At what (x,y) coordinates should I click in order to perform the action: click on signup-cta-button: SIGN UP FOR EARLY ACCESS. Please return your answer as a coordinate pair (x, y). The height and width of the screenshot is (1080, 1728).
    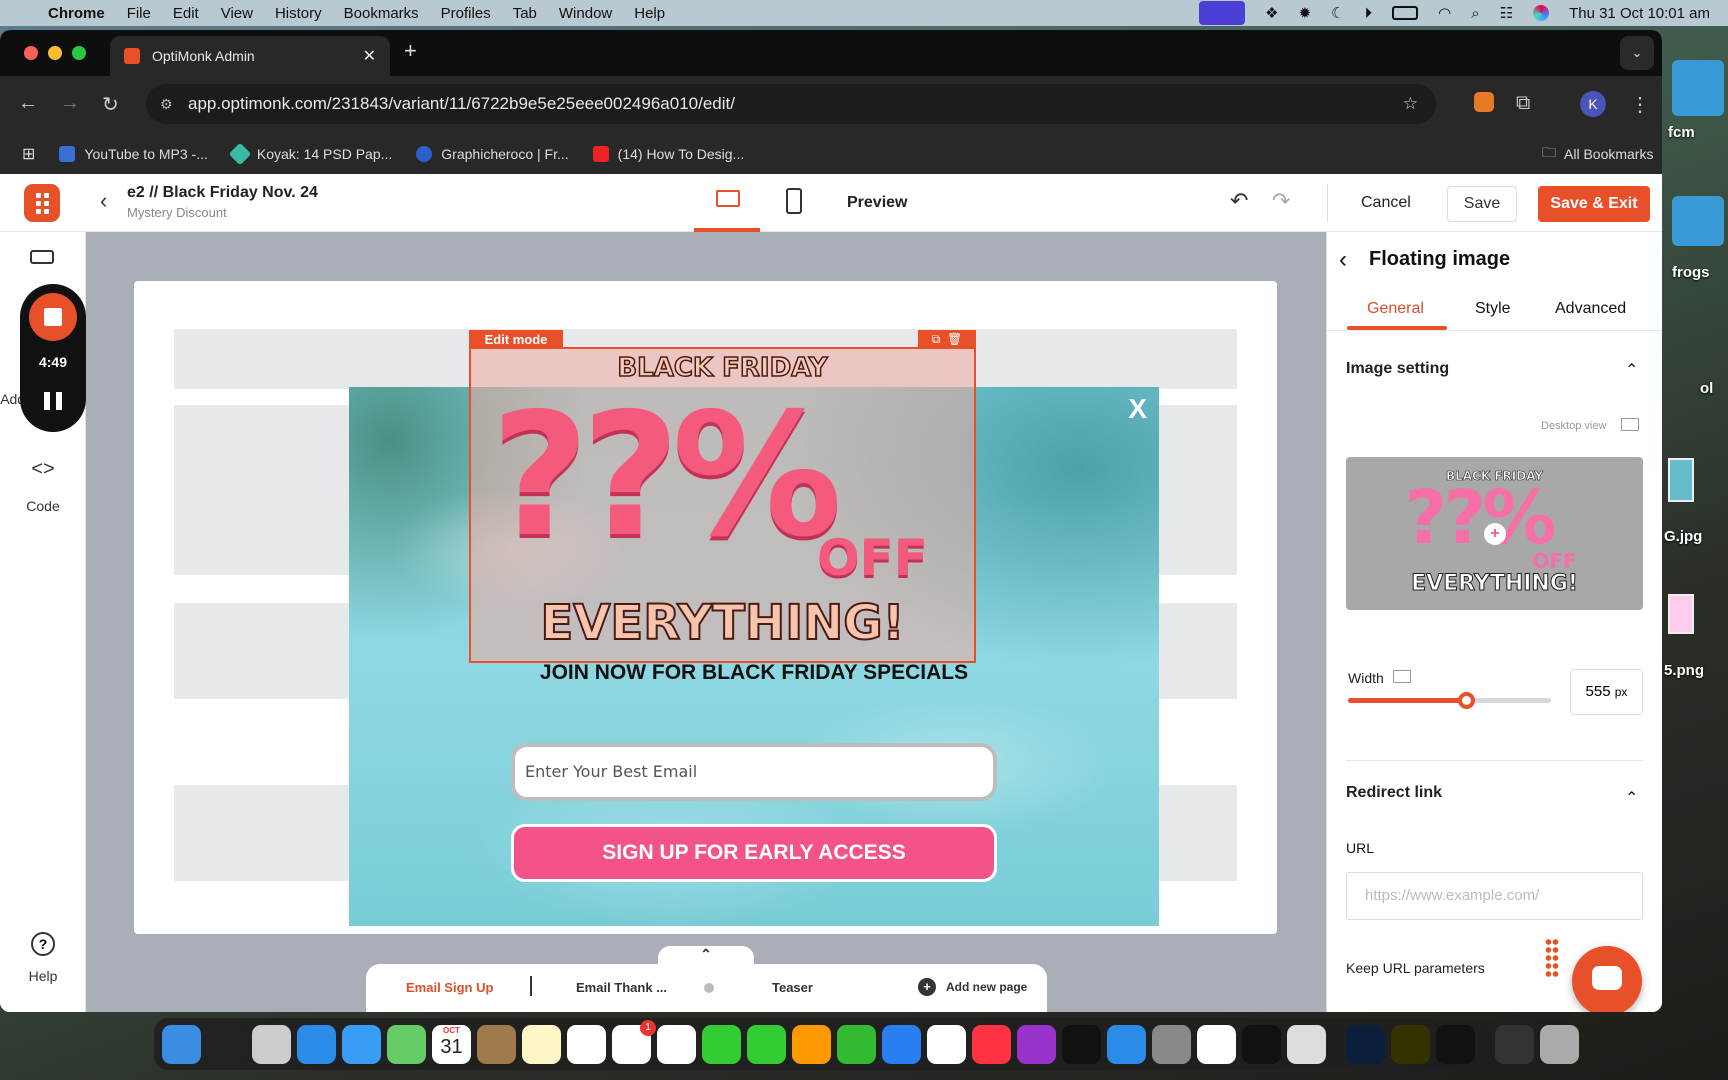
    Looking at the image, I should click on (754, 853).